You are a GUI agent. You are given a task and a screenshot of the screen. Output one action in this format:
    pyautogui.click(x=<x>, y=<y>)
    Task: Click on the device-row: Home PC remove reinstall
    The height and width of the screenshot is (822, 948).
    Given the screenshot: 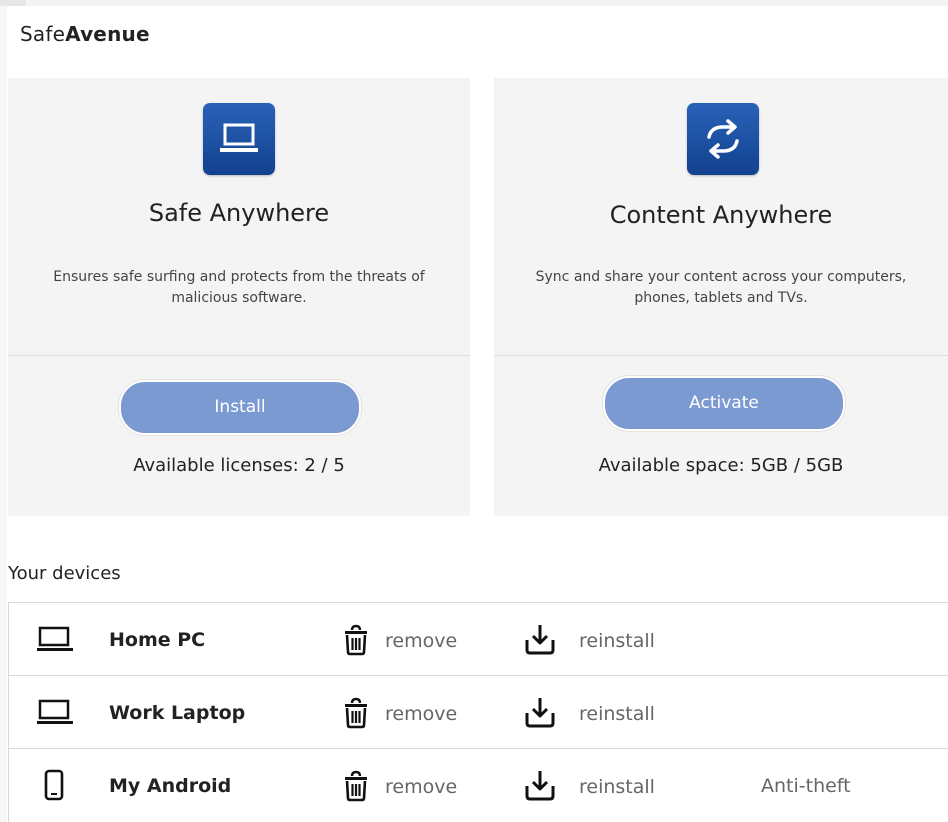 What is the action you would take?
    pyautogui.click(x=478, y=639)
    